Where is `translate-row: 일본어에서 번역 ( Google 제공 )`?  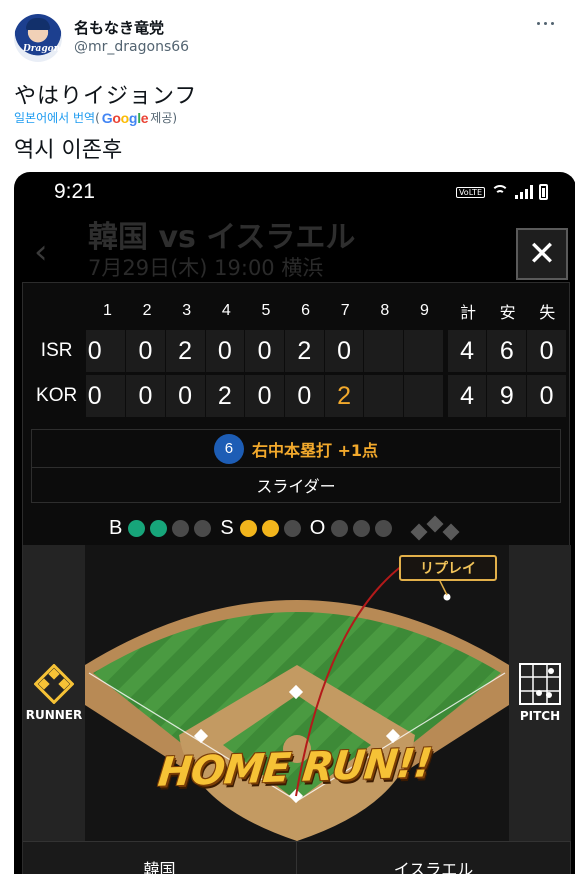
translate-row: 일본어에서 번역 ( Google 제공 ) is located at coordinates (95, 117).